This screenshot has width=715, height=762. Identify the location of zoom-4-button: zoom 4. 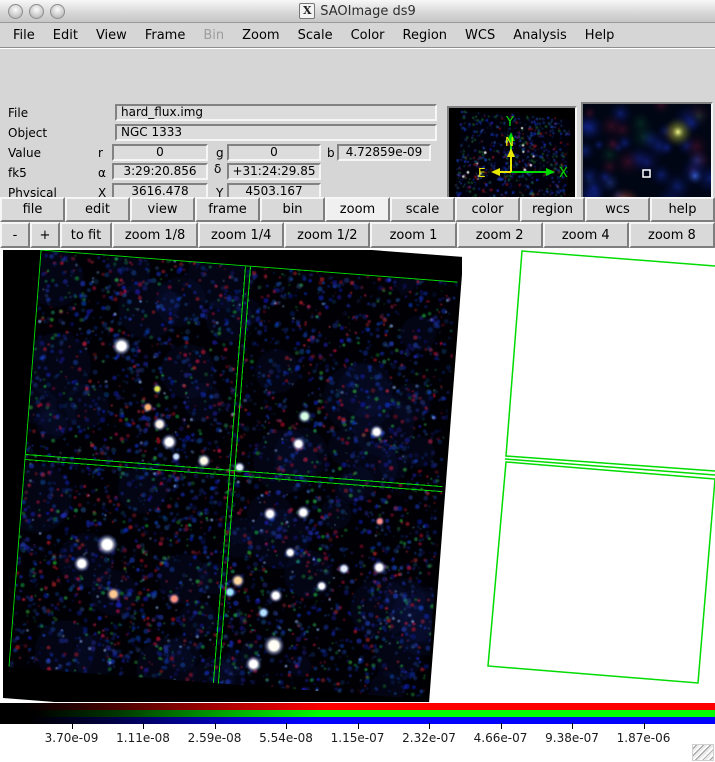
(585, 235).